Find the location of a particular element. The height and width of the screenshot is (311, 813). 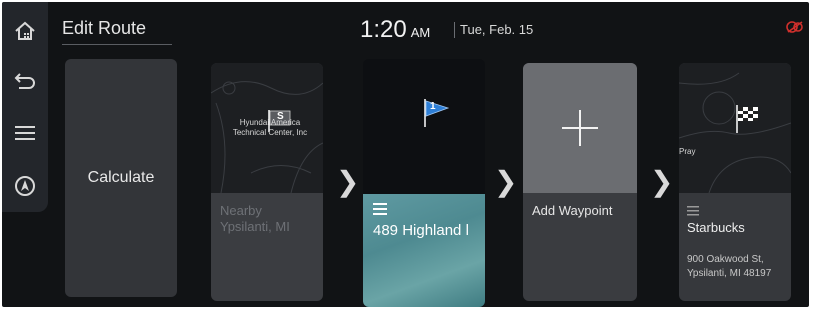

destination-map-thumbnail: Pray is located at coordinates (735, 128).